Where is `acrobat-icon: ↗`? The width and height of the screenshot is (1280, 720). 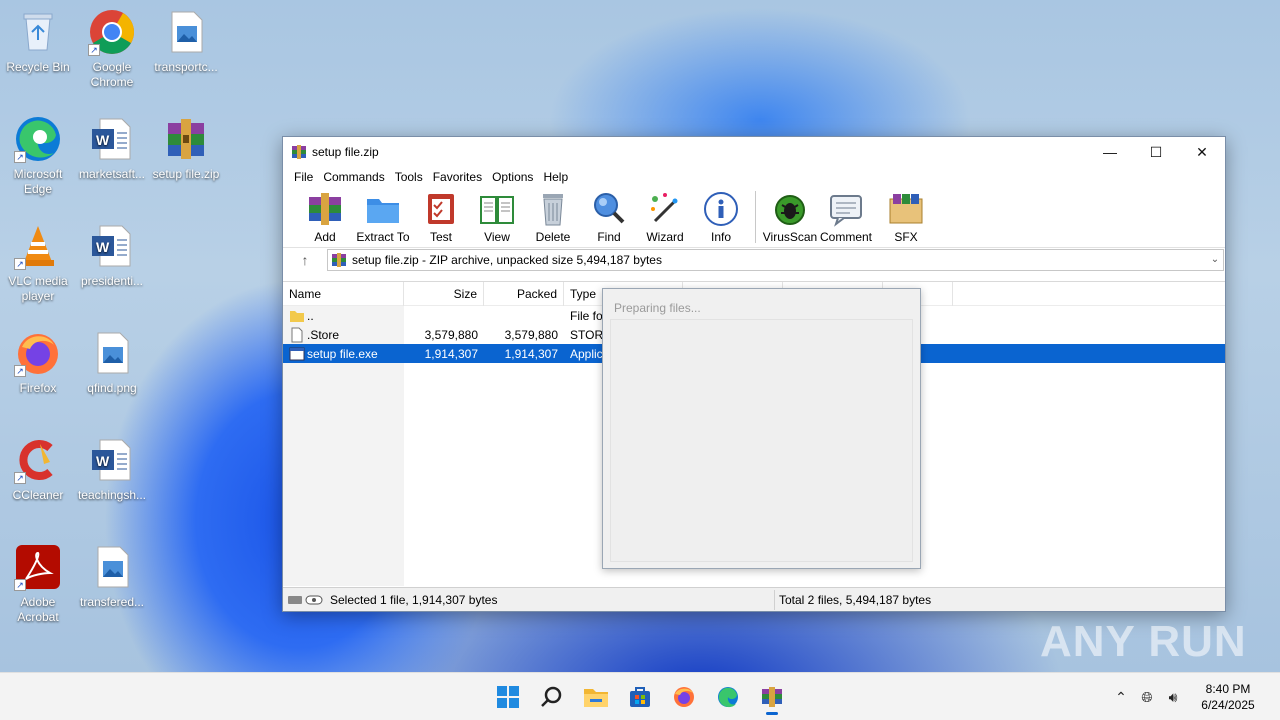
acrobat-icon: ↗ is located at coordinates (38, 567).